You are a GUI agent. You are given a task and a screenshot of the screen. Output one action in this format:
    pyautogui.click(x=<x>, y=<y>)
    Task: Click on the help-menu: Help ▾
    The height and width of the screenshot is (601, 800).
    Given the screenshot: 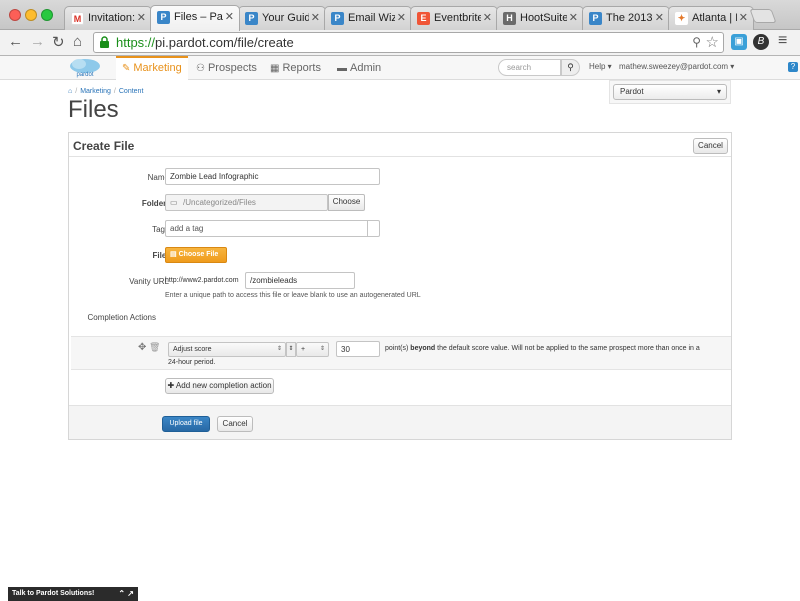 What is the action you would take?
    pyautogui.click(x=600, y=66)
    